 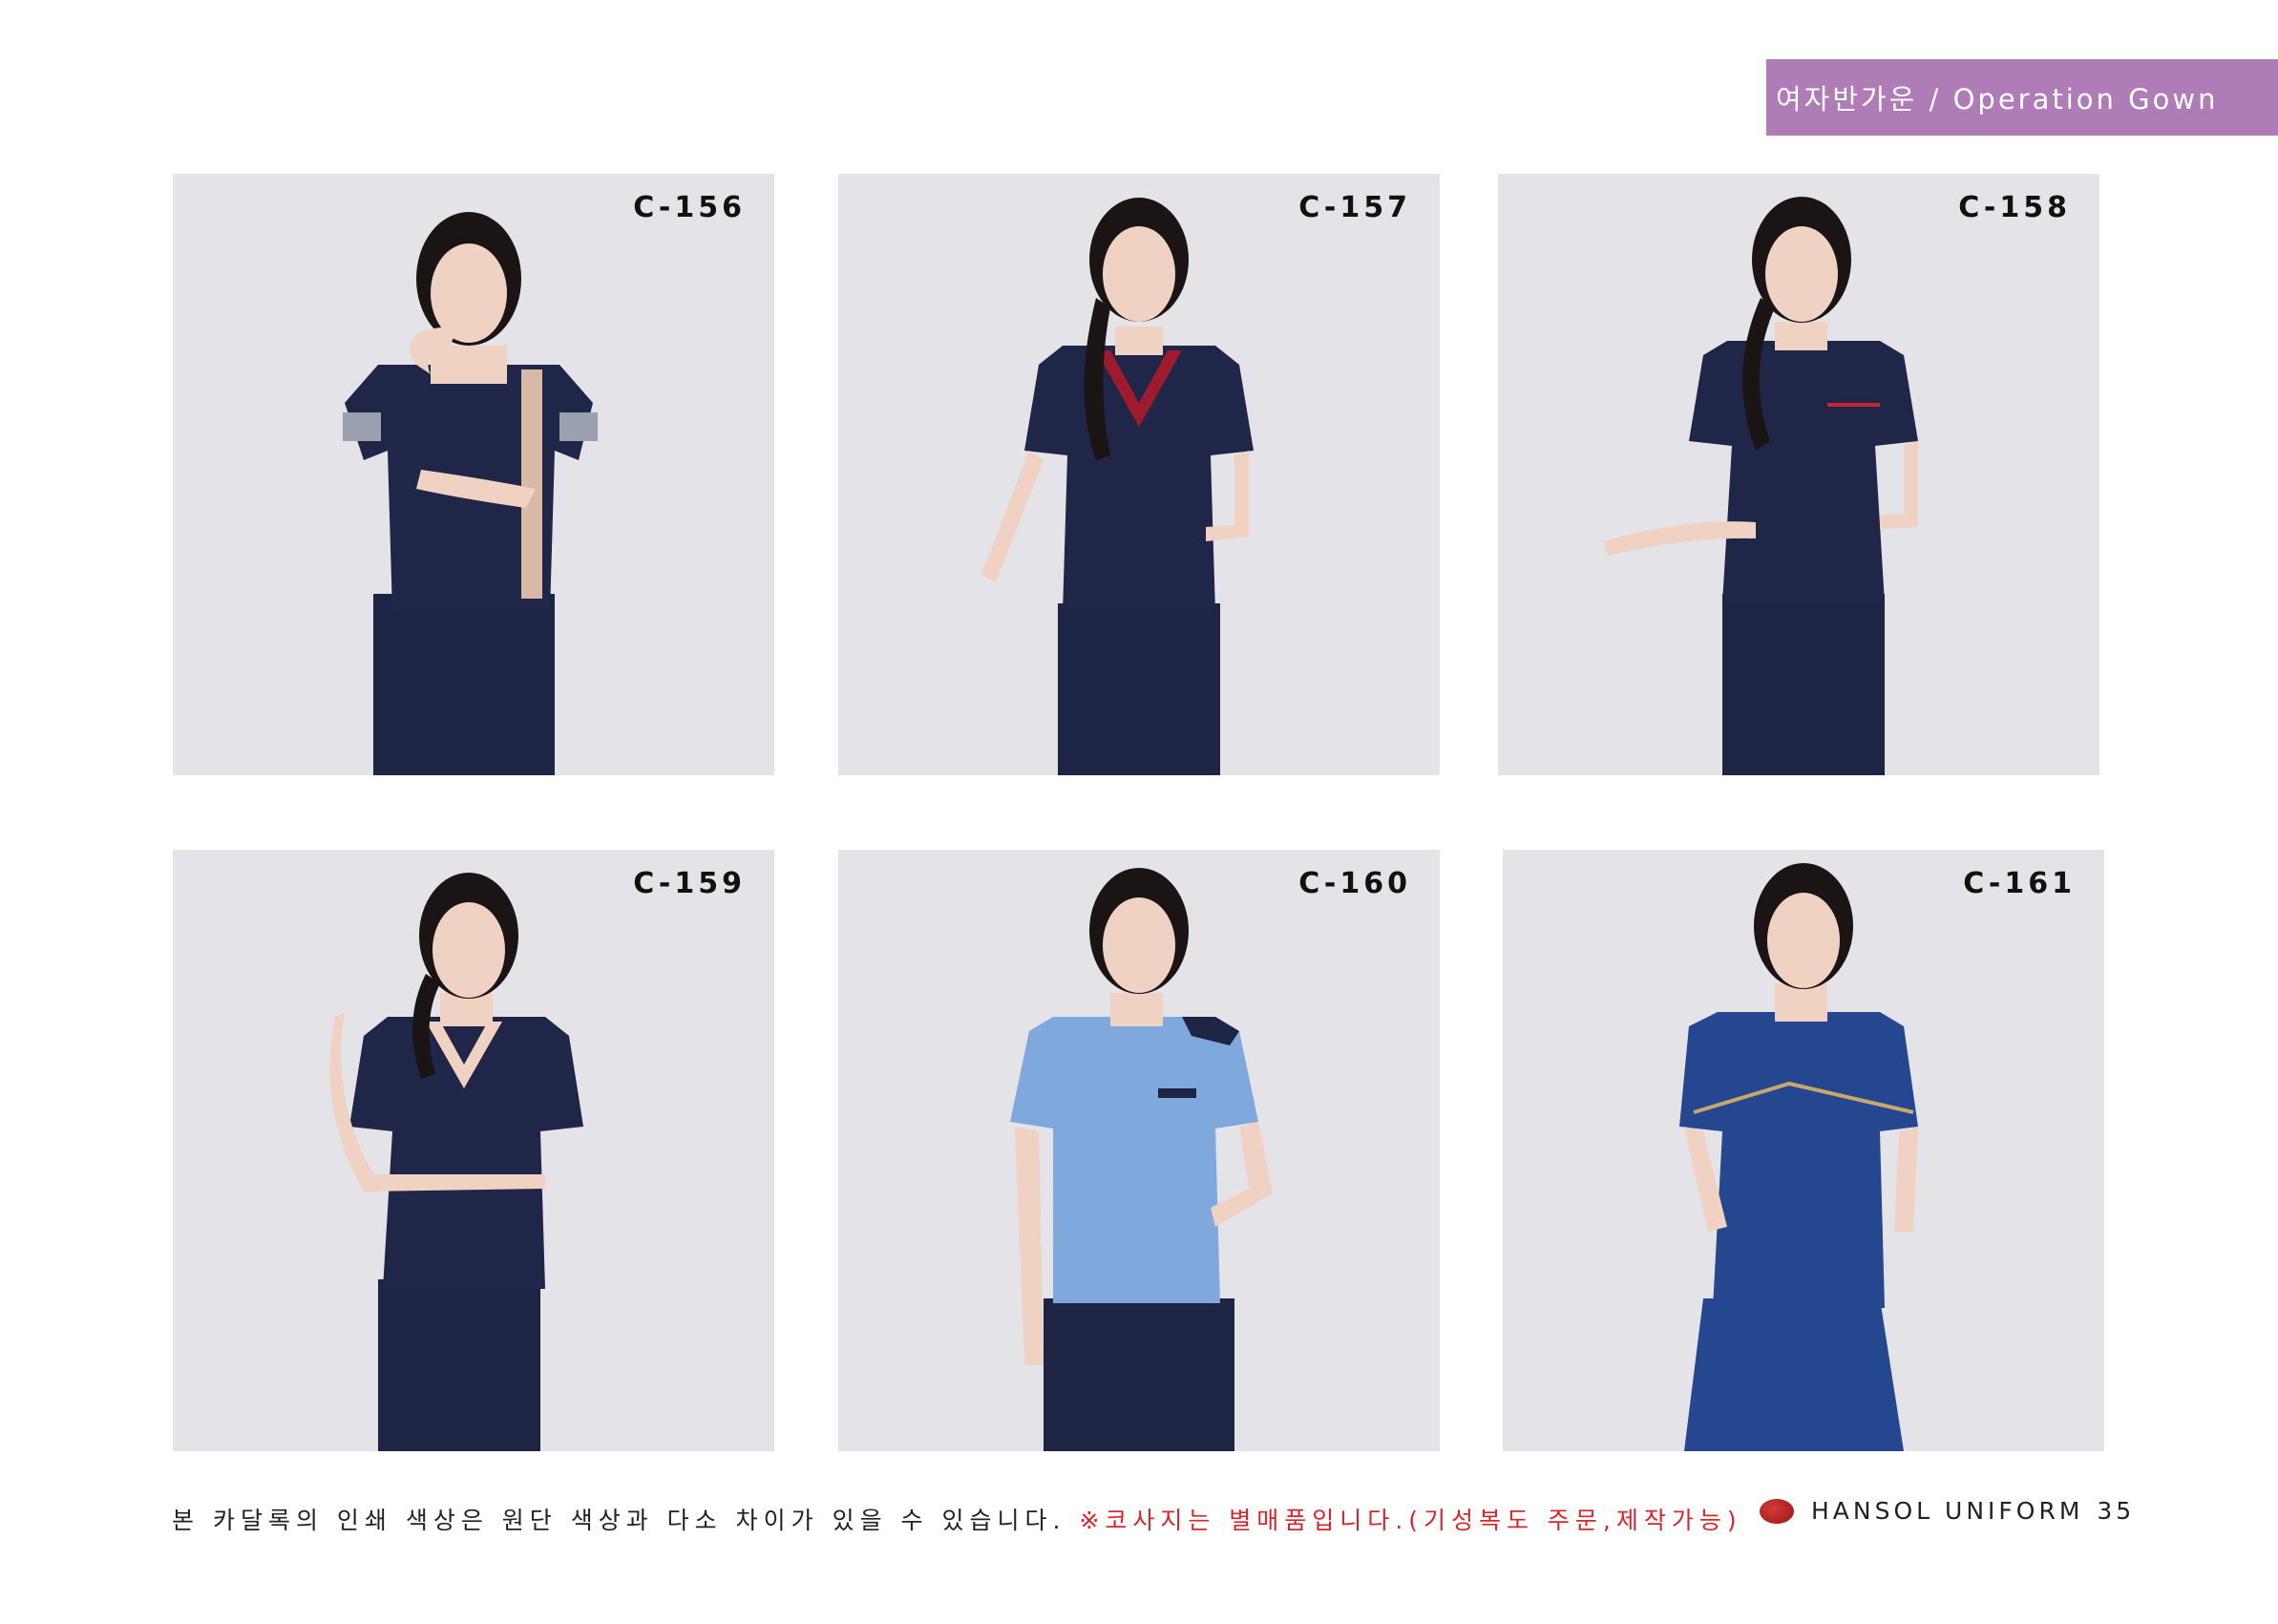 I want to click on brand-footer: HANSOL UNIFORM 35, so click(x=1947, y=1511).